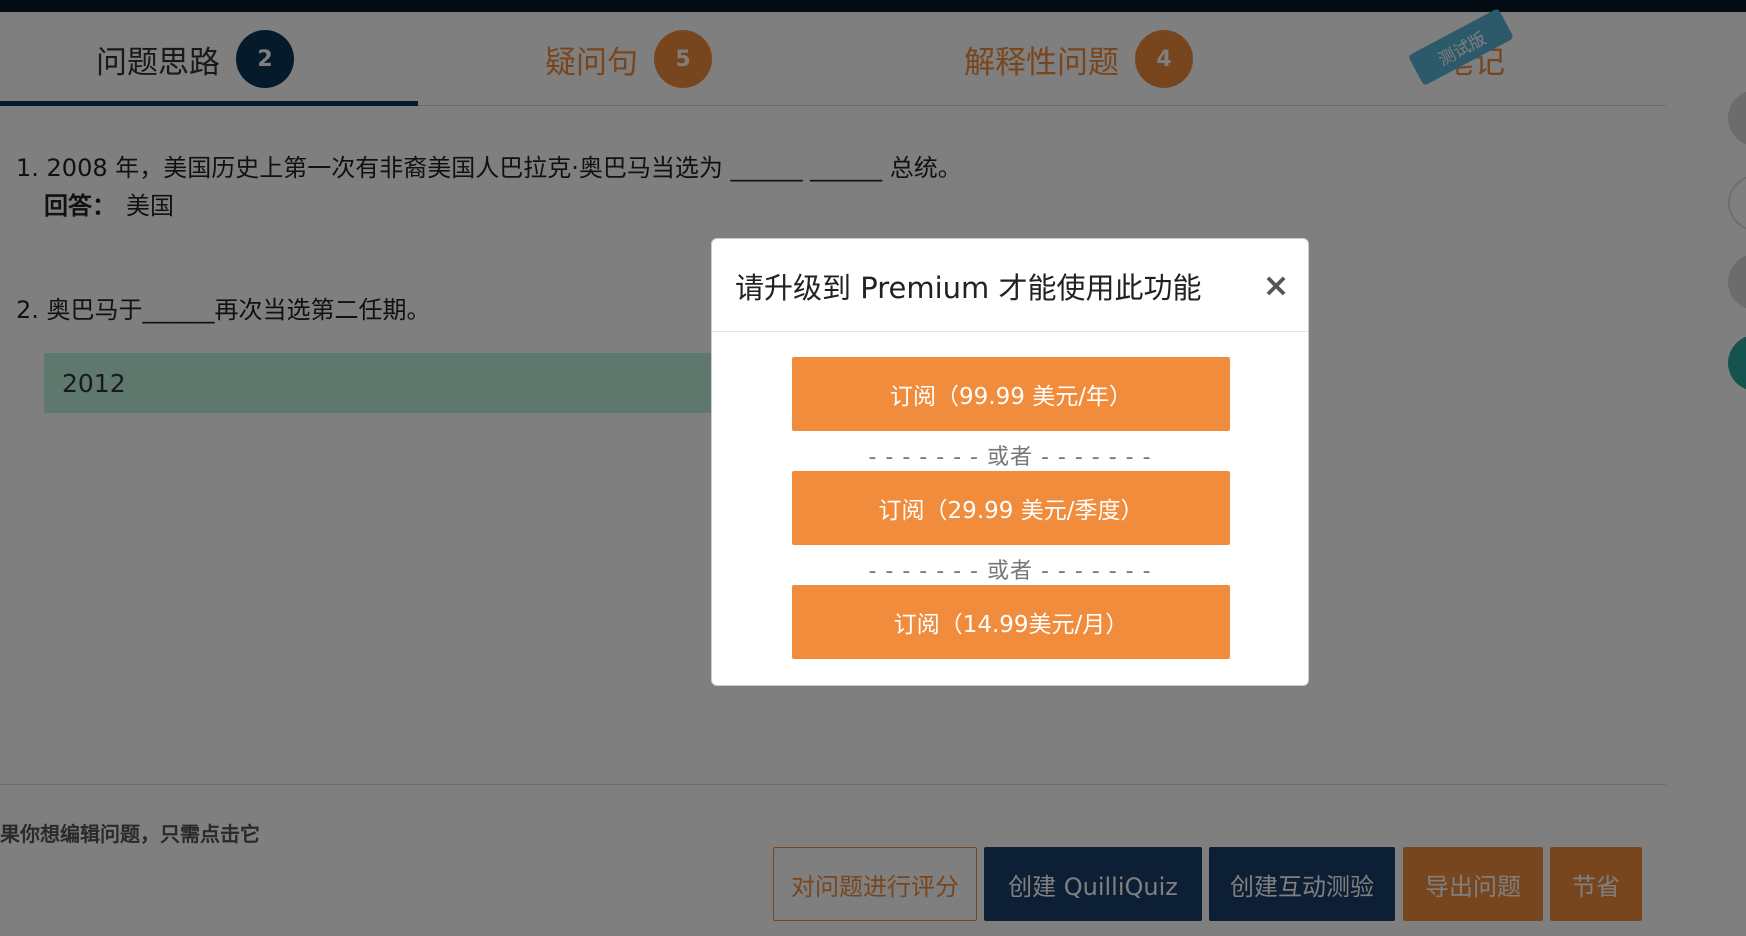  What do you see at coordinates (1011, 622) in the screenshot?
I see `subscribe-monthly-button: 订阅（14.99美元/月）` at bounding box center [1011, 622].